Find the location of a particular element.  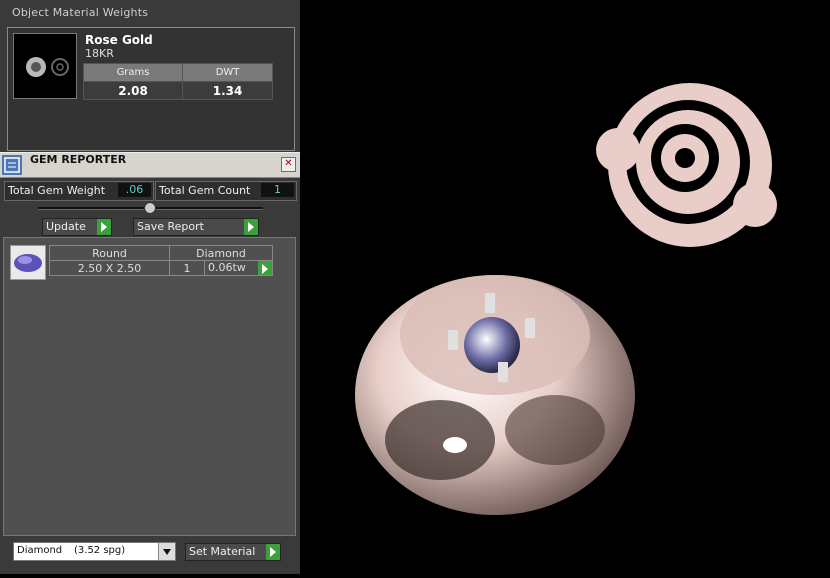

total-gem-count-value: 1 is located at coordinates (277, 190).